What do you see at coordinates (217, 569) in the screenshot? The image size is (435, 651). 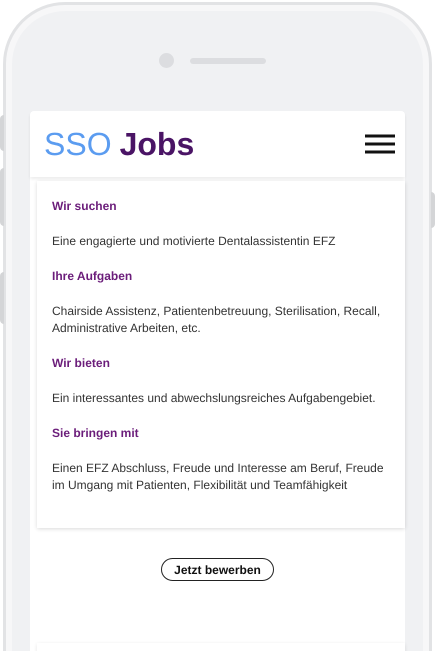 I see `apply-button: Jetzt bewerben` at bounding box center [217, 569].